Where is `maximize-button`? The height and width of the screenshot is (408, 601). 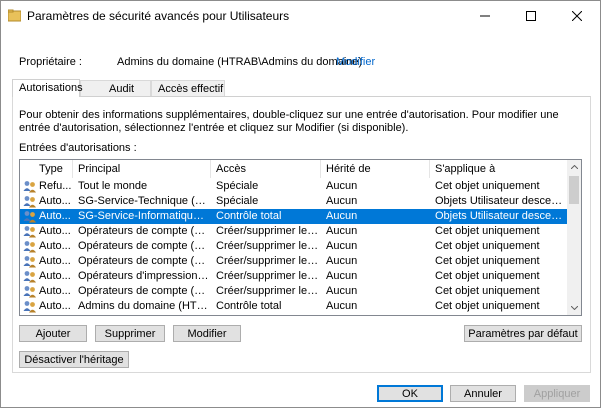
maximize-button is located at coordinates (531, 15).